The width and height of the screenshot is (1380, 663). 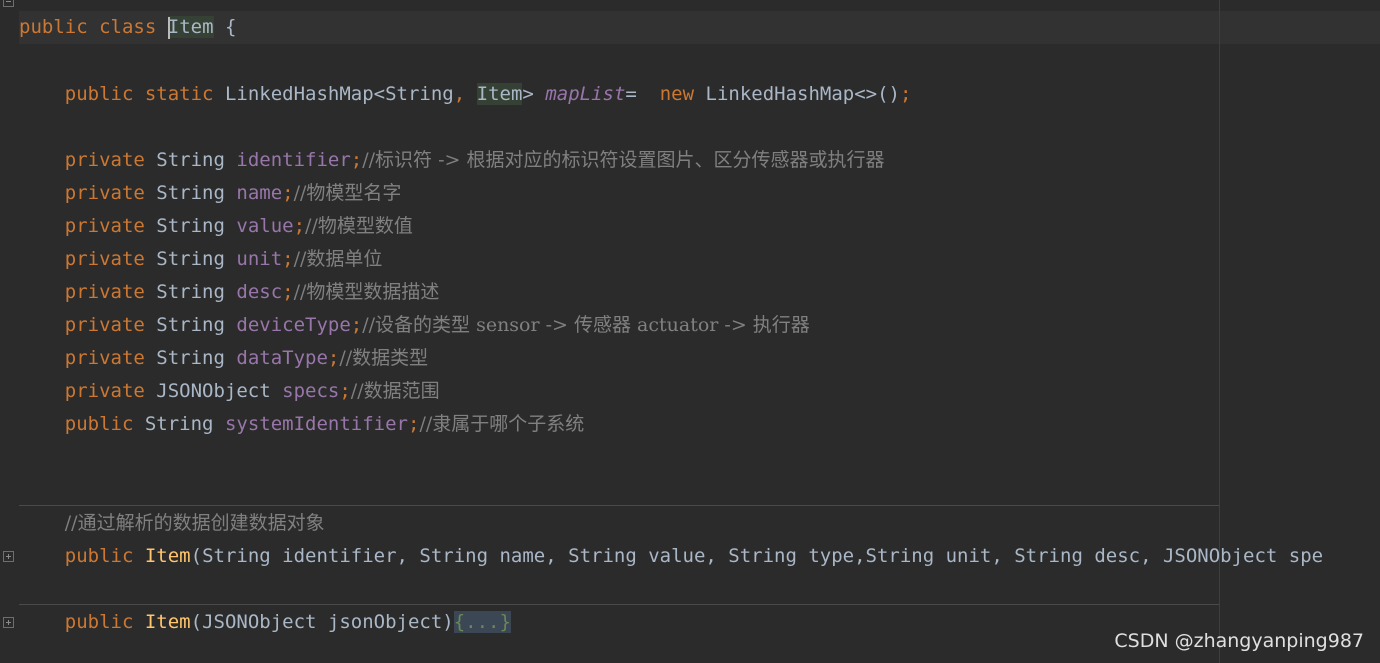 What do you see at coordinates (229, 292) in the screenshot?
I see `field-line: private String desc;//物模型数据描述` at bounding box center [229, 292].